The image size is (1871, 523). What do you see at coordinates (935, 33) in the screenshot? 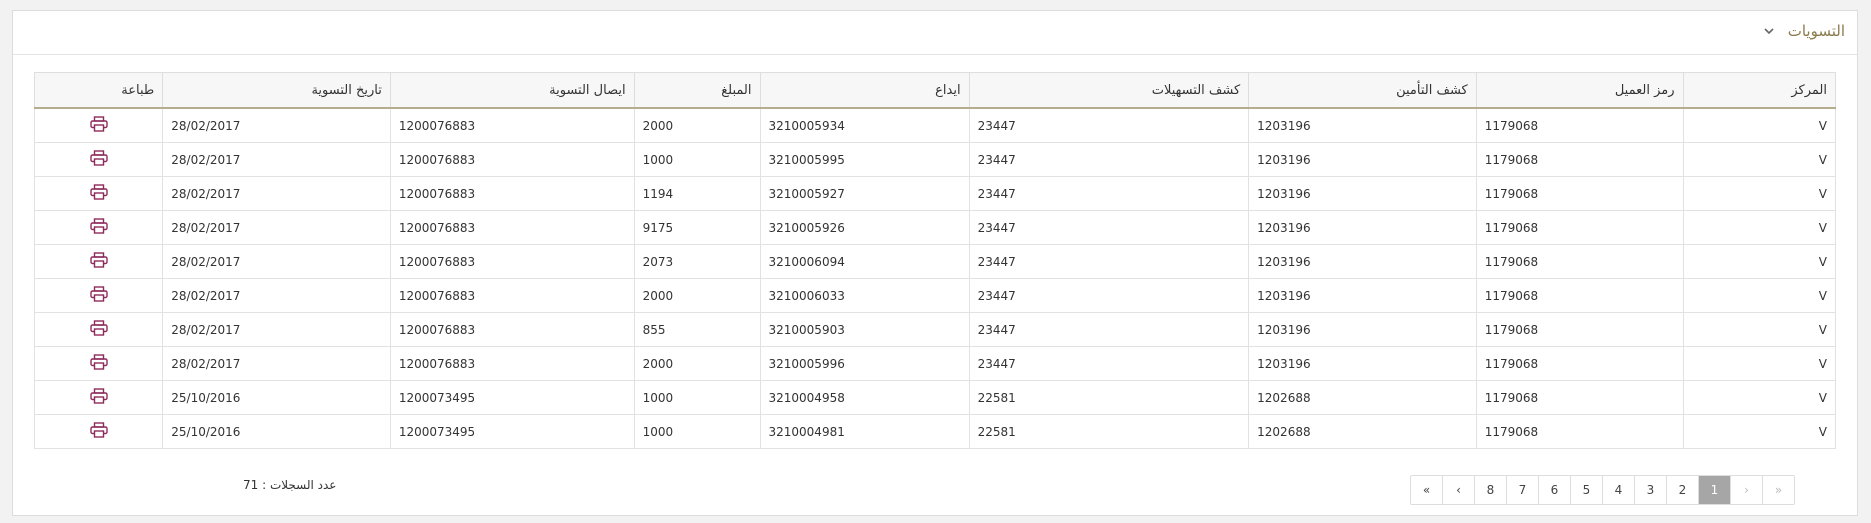
I see `panel-header: التسويات` at bounding box center [935, 33].